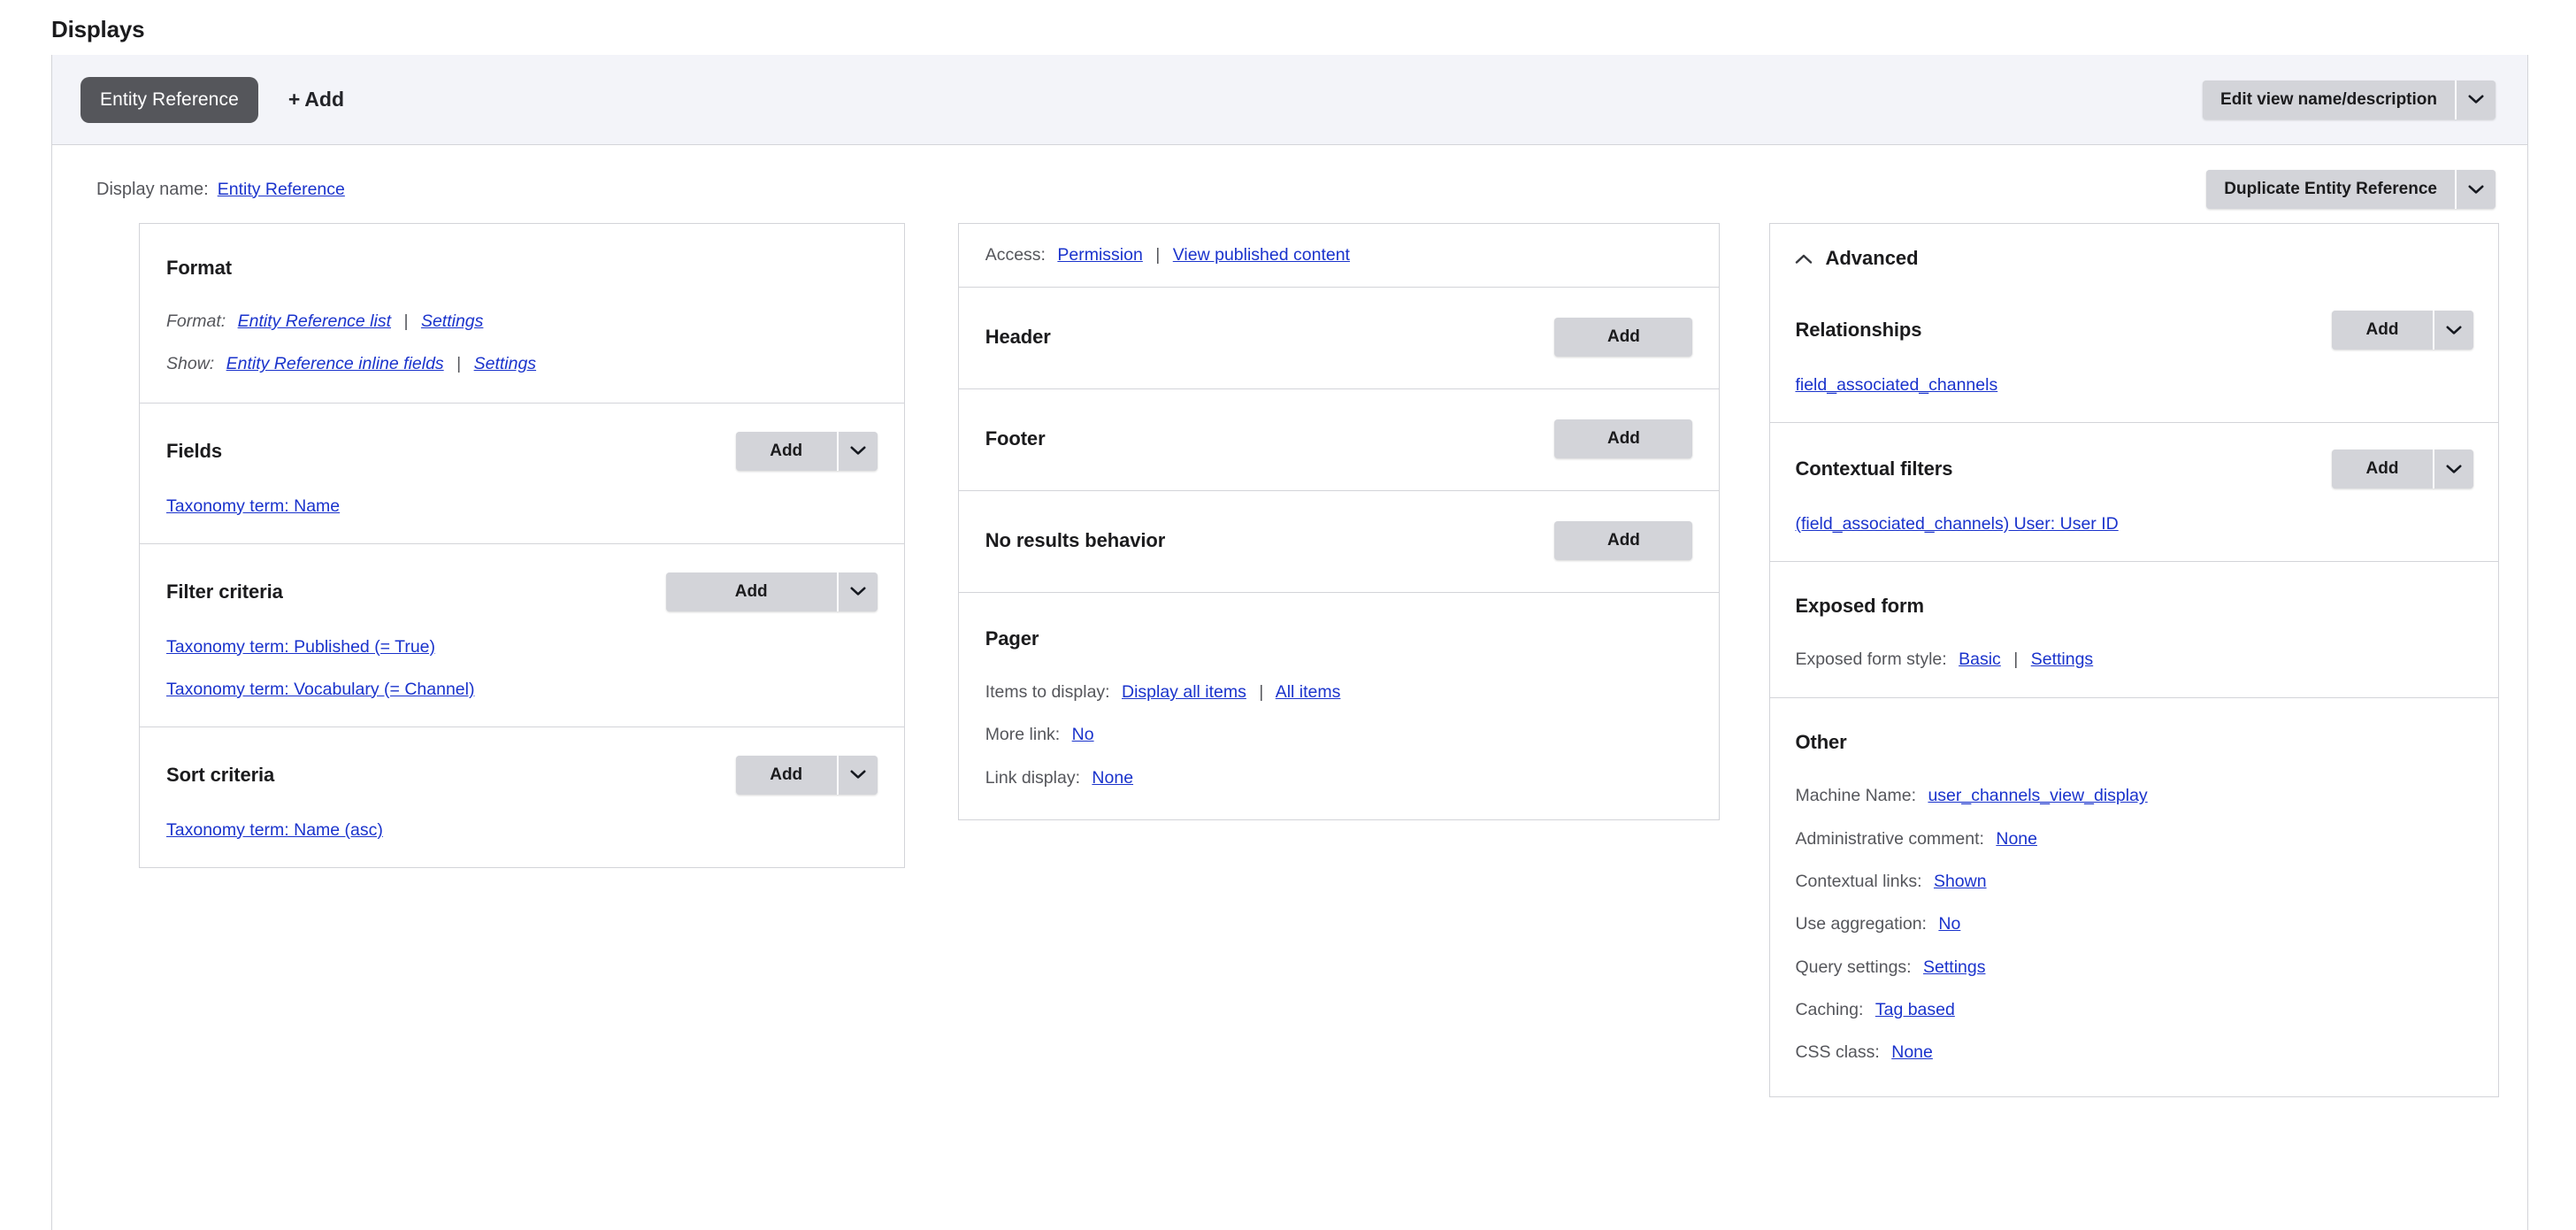 Image resolution: width=2576 pixels, height=1230 pixels. What do you see at coordinates (2330, 100) in the screenshot?
I see `edit-view-name-description-button: Edit view name/description` at bounding box center [2330, 100].